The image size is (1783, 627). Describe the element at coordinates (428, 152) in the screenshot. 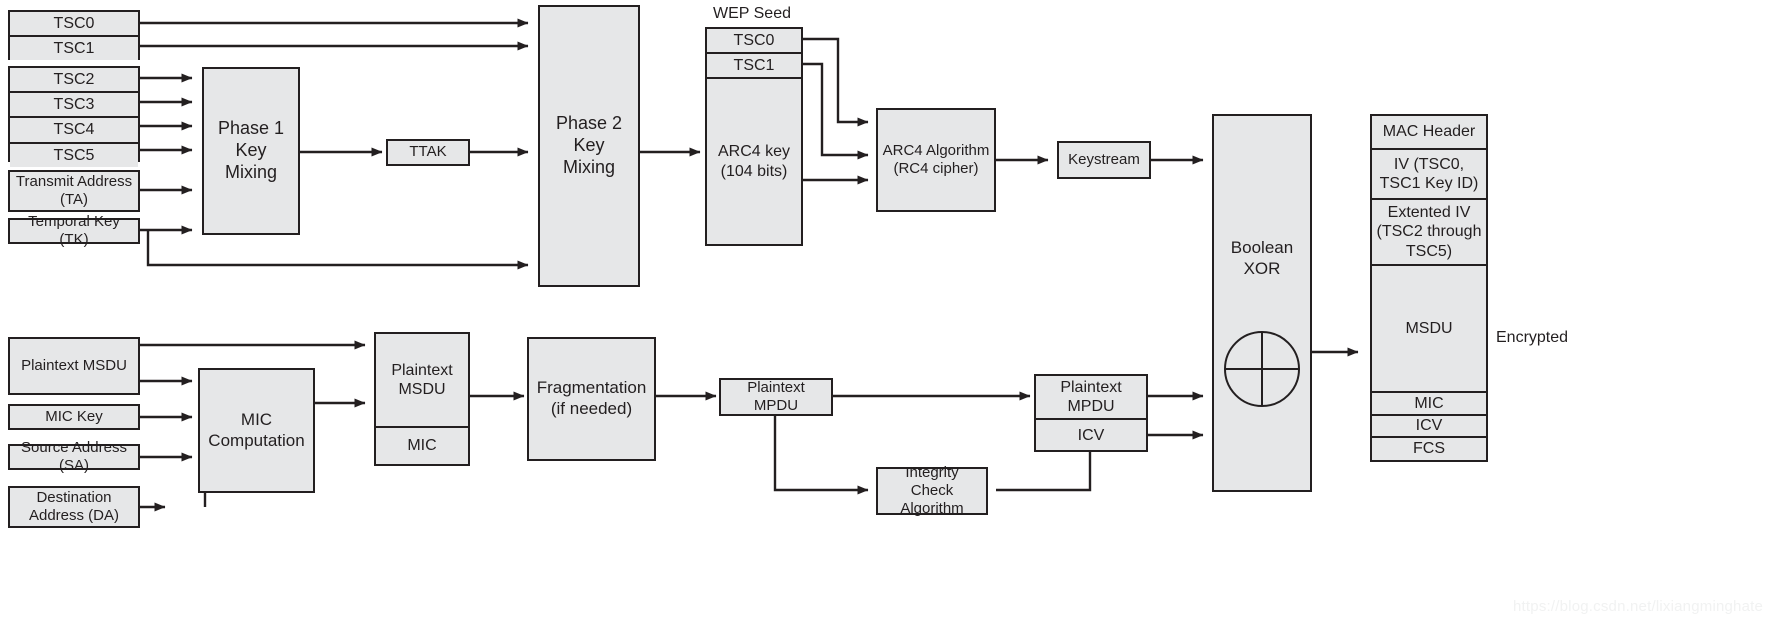

I see `ttak-box: TTAK` at that location.